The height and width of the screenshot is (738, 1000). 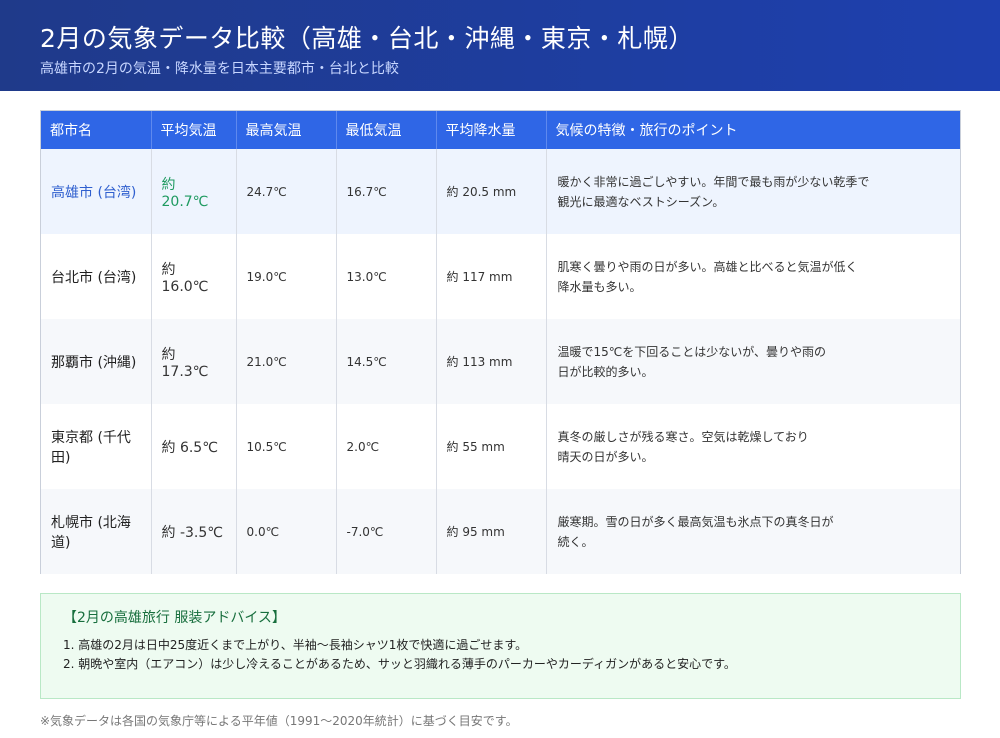 I want to click on max-temp-cell: 19.0℃, so click(x=286, y=276).